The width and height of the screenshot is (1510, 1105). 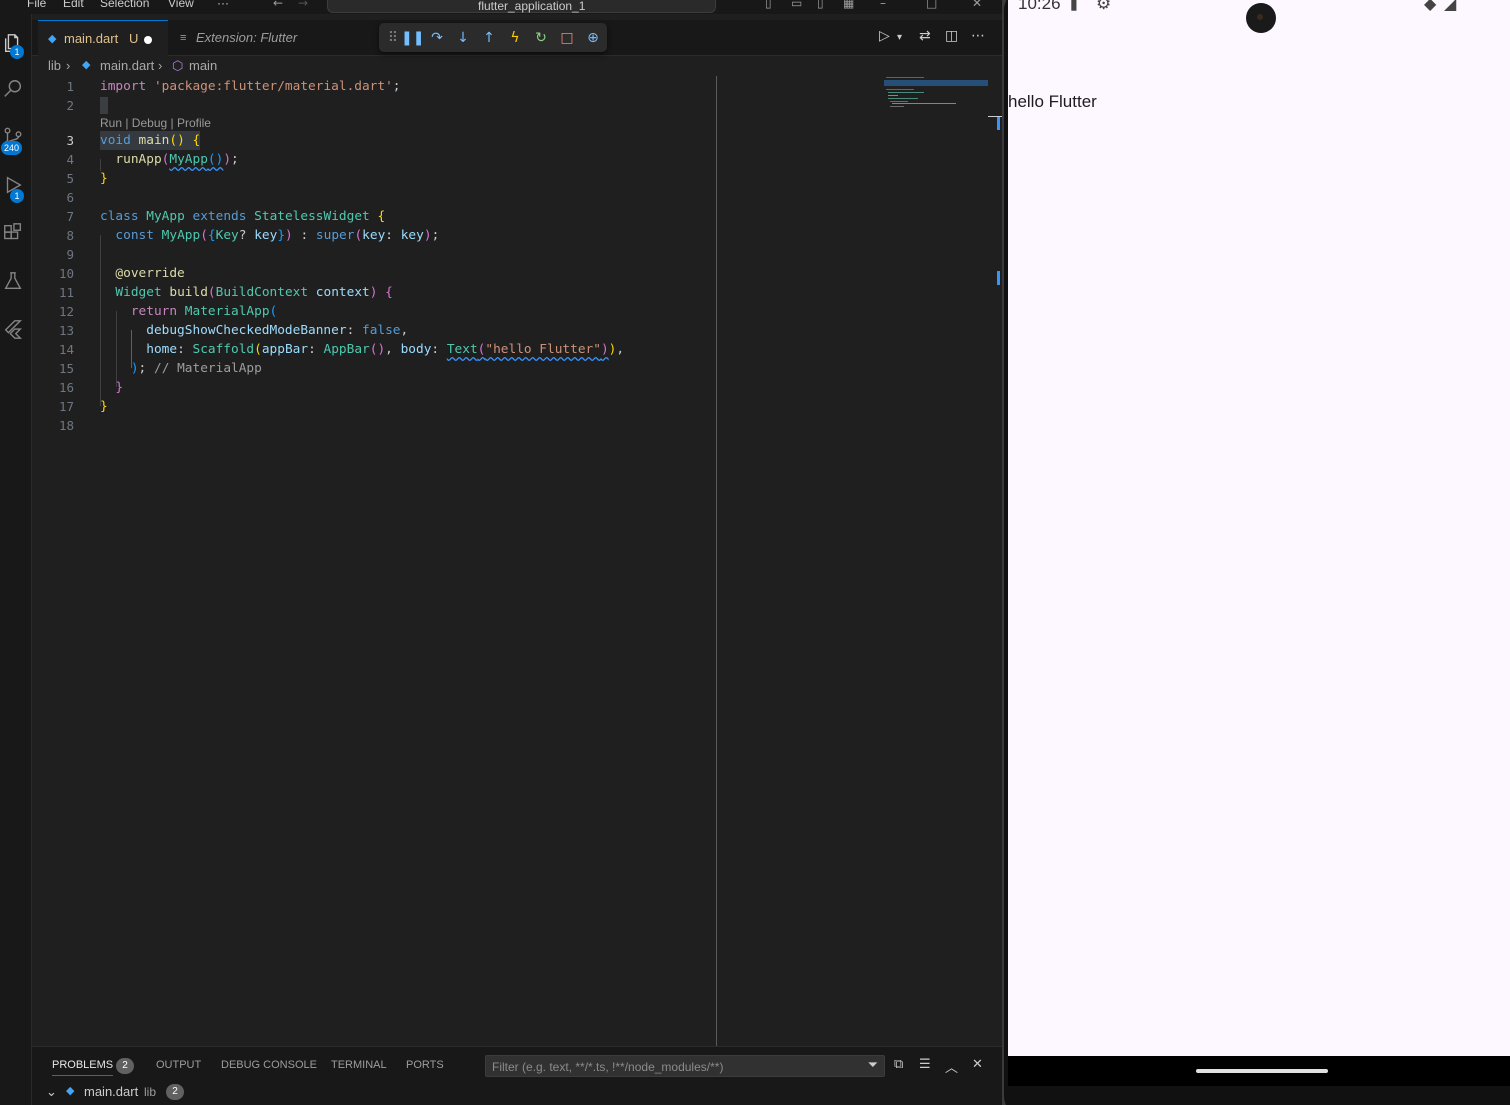 What do you see at coordinates (884, 36) in the screenshot?
I see `run-file-icon: ▷` at bounding box center [884, 36].